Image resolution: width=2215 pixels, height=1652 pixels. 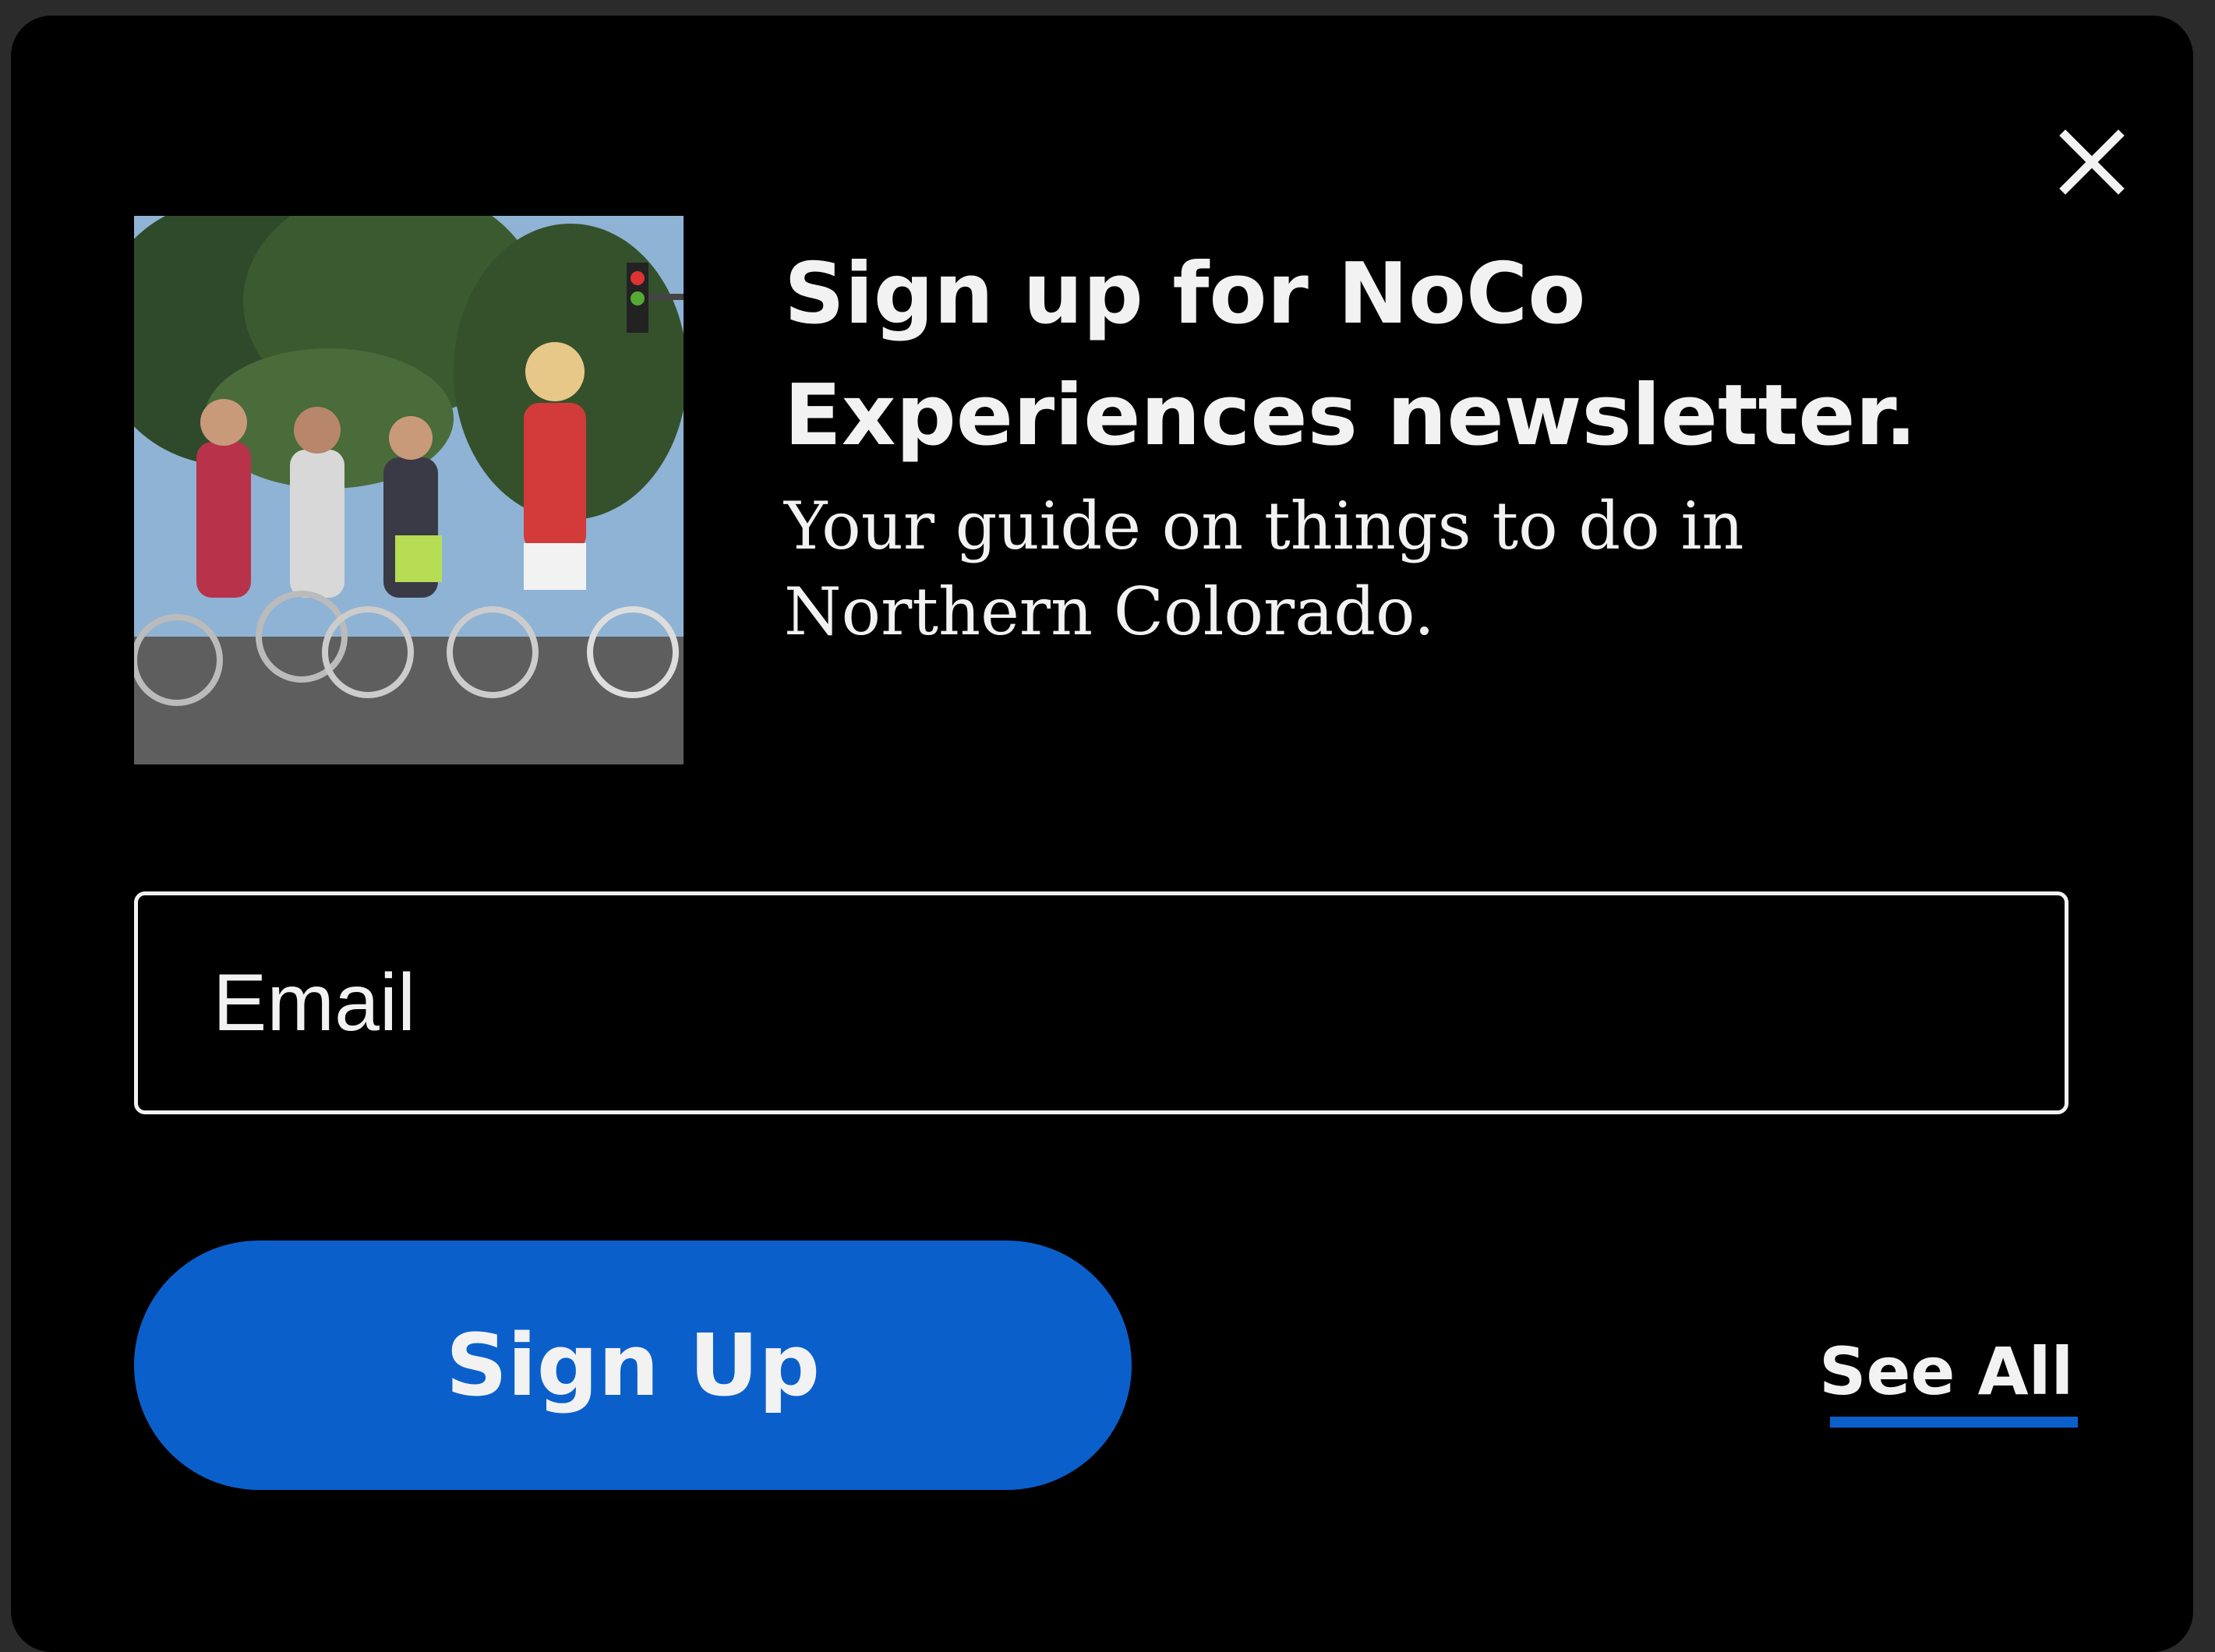 I want to click on close-icon, so click(x=2092, y=162).